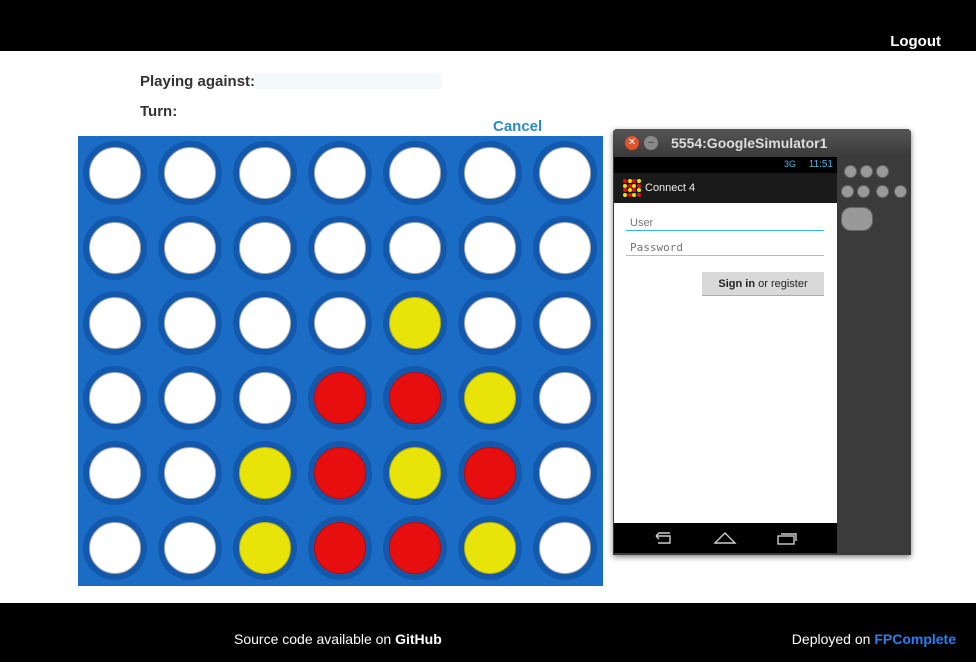 Image resolution: width=976 pixels, height=662 pixels. I want to click on github-link: GitHub, so click(418, 639).